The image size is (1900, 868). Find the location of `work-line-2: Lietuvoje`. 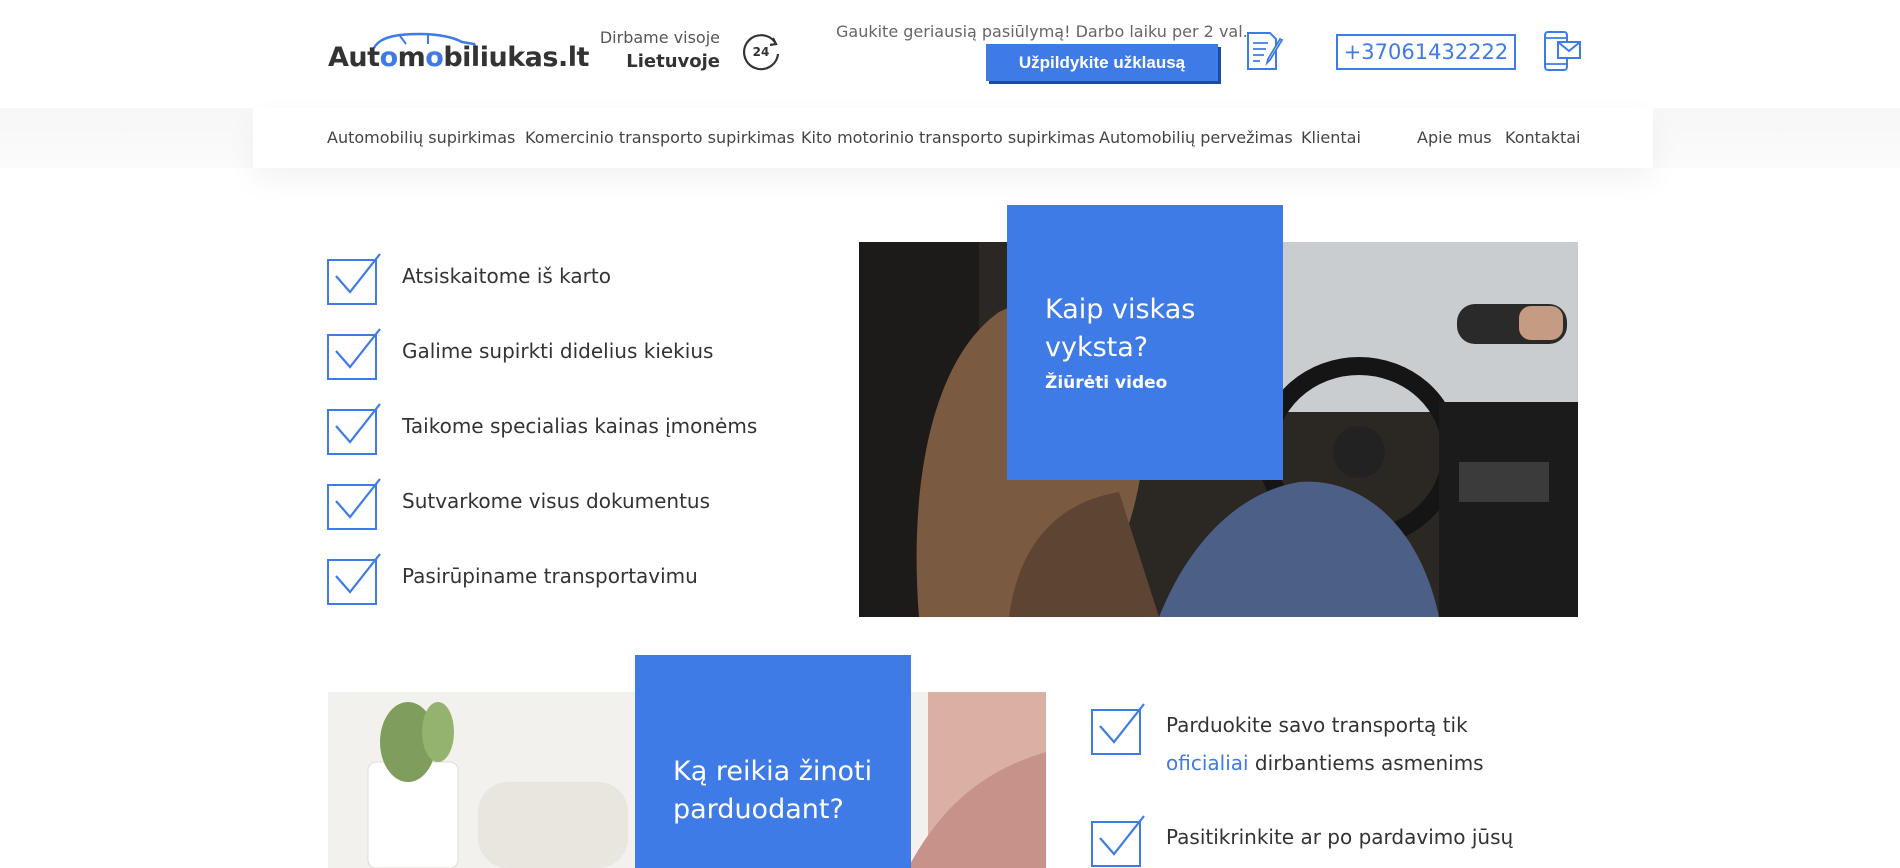

work-line-2: Lietuvoje is located at coordinates (673, 61).